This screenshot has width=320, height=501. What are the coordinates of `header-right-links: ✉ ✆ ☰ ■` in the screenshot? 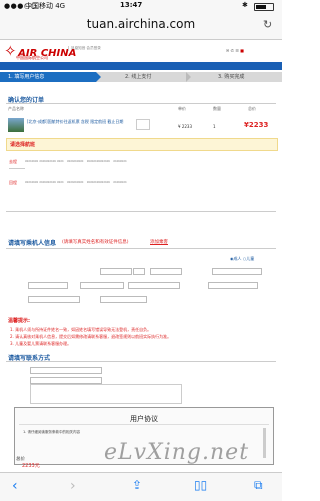 It's located at (235, 50).